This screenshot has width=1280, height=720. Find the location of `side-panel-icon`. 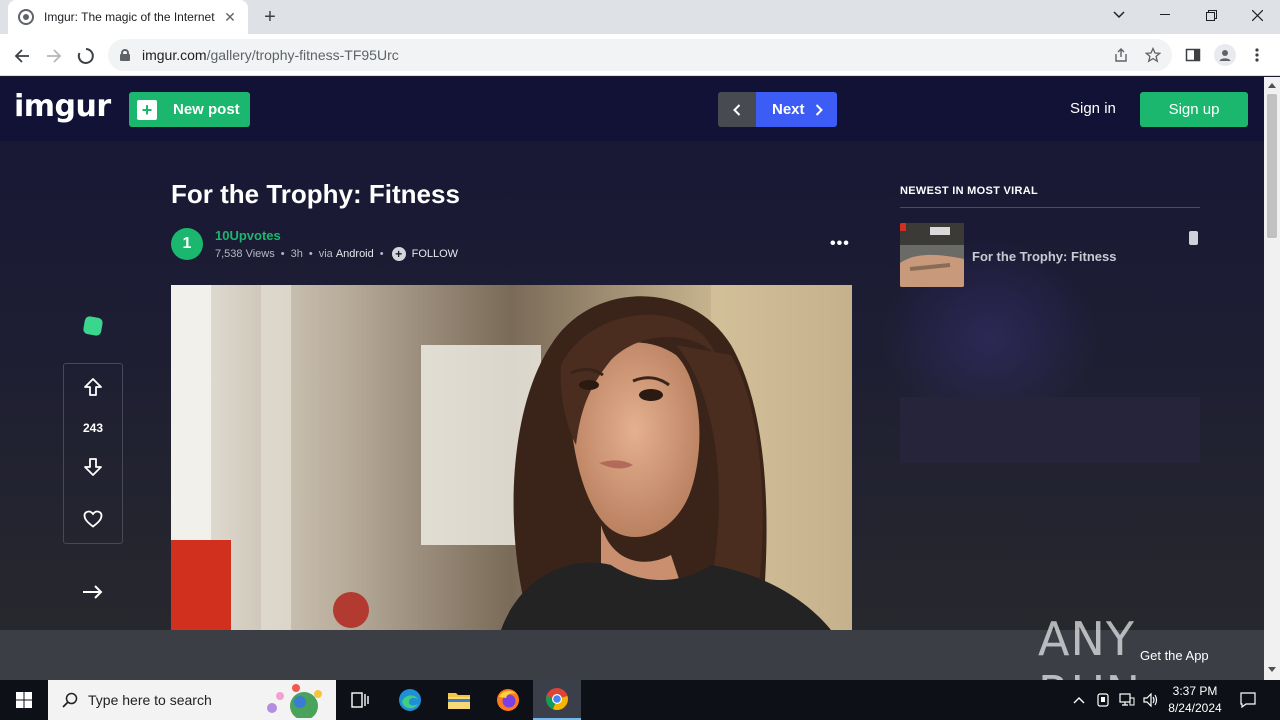

side-panel-icon is located at coordinates (1193, 55).